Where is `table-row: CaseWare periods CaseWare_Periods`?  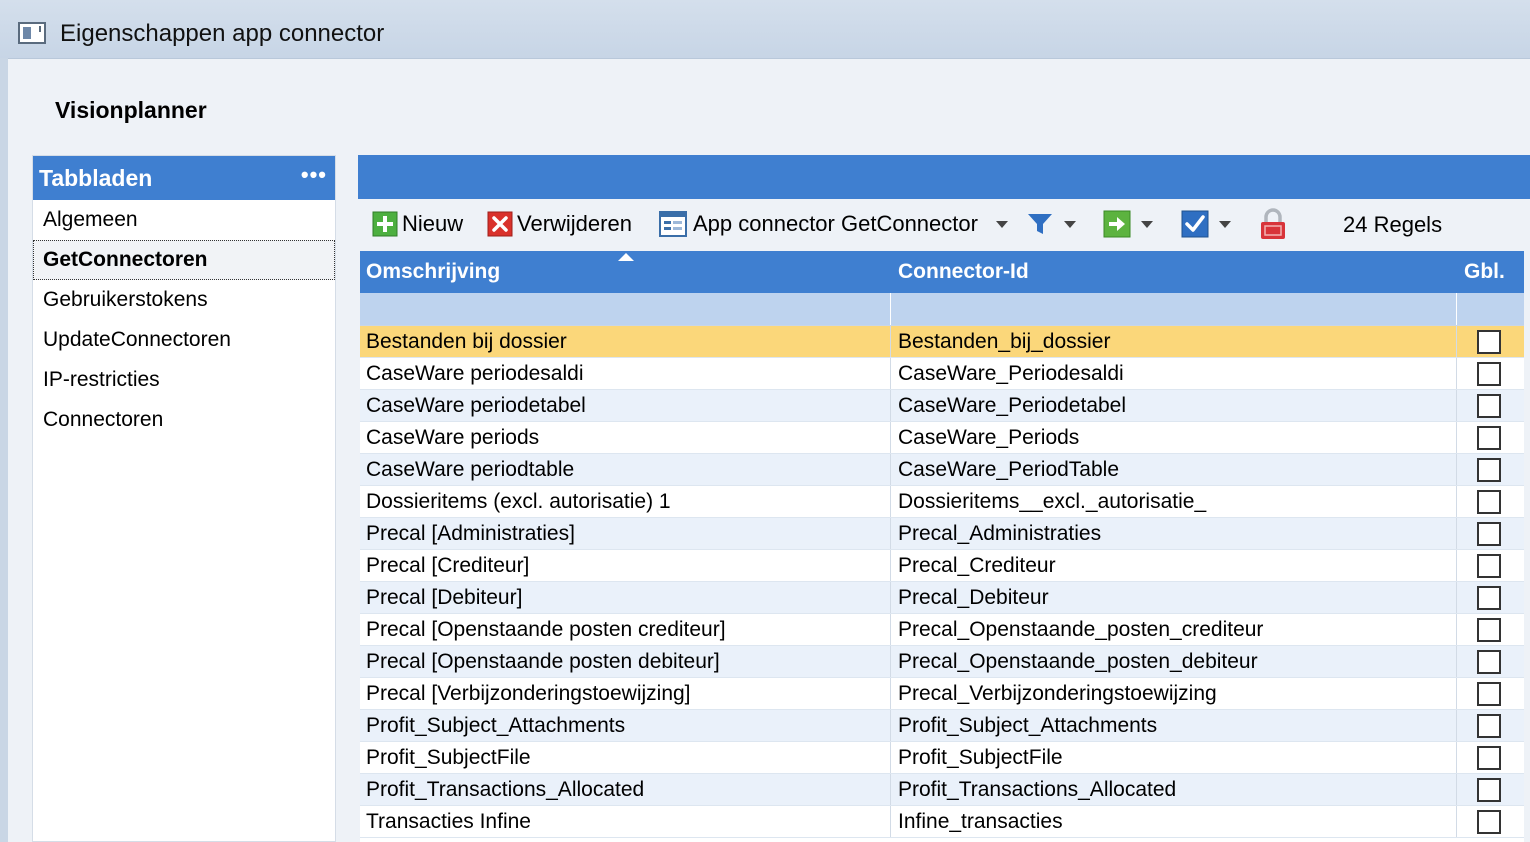 table-row: CaseWare periods CaseWare_Periods is located at coordinates (942, 438).